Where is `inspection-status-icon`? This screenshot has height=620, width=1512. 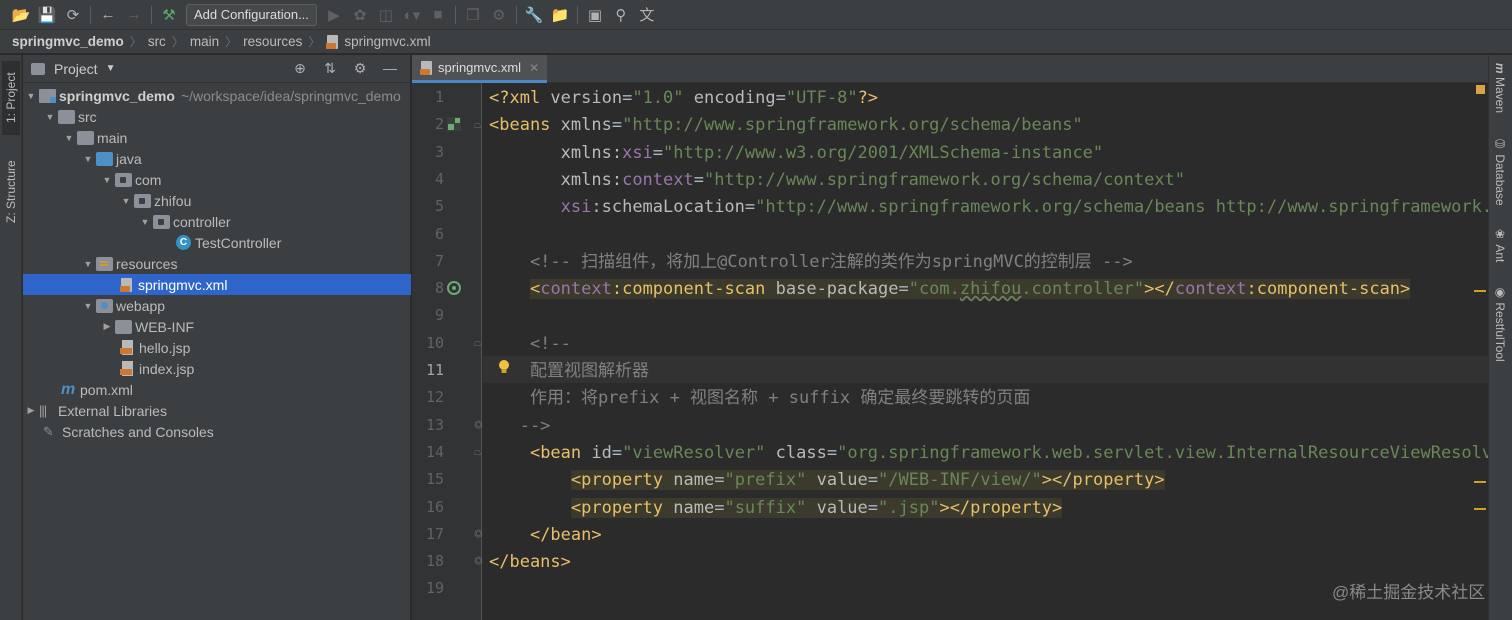 inspection-status-icon is located at coordinates (1480, 89).